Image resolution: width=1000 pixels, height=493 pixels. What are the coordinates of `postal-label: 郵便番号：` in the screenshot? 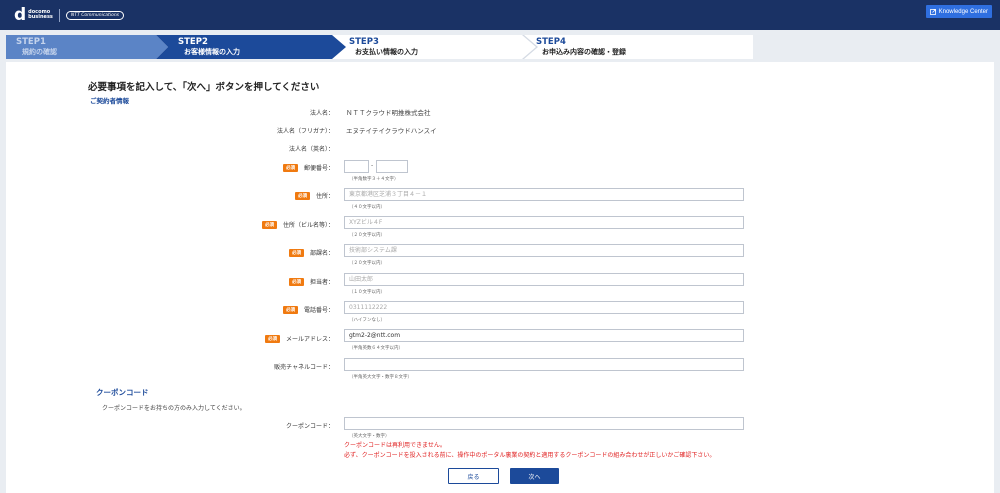 It's located at (318, 168).